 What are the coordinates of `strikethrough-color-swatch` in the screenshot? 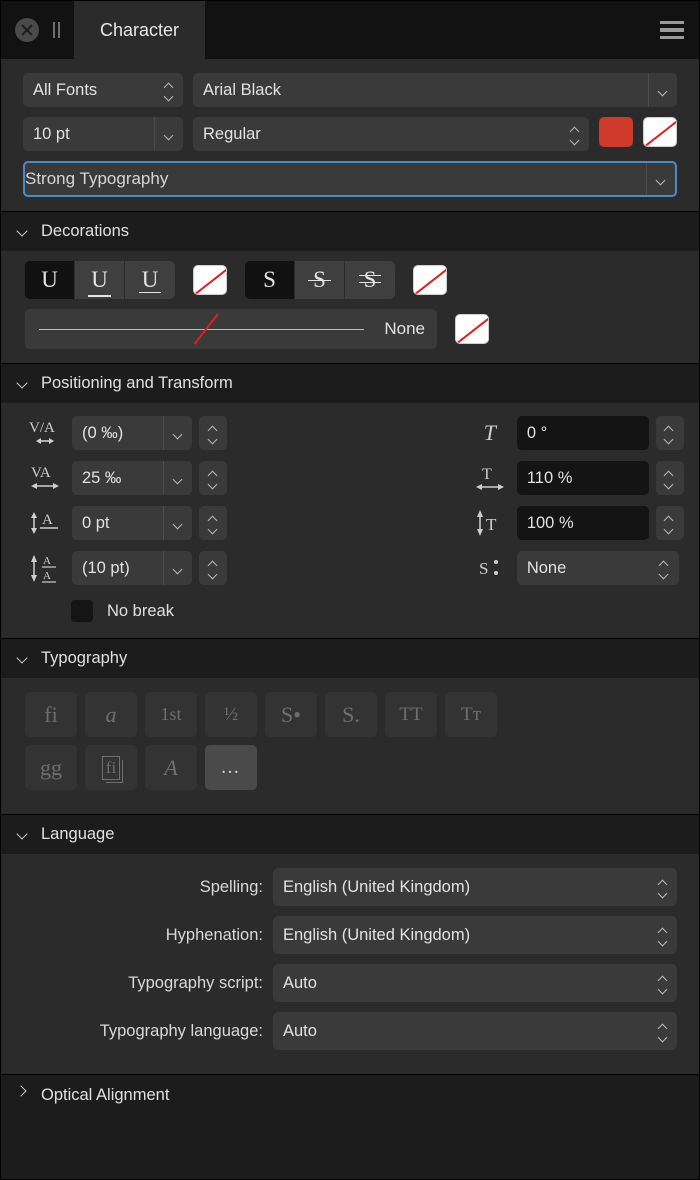 It's located at (430, 280).